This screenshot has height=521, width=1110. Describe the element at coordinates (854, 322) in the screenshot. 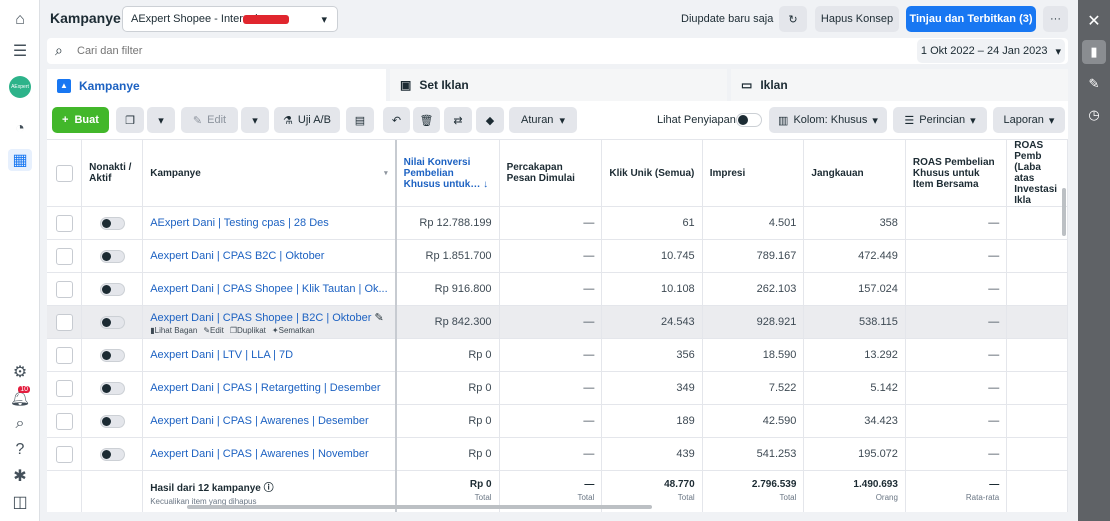

I see `reach-cell: 538.115` at that location.